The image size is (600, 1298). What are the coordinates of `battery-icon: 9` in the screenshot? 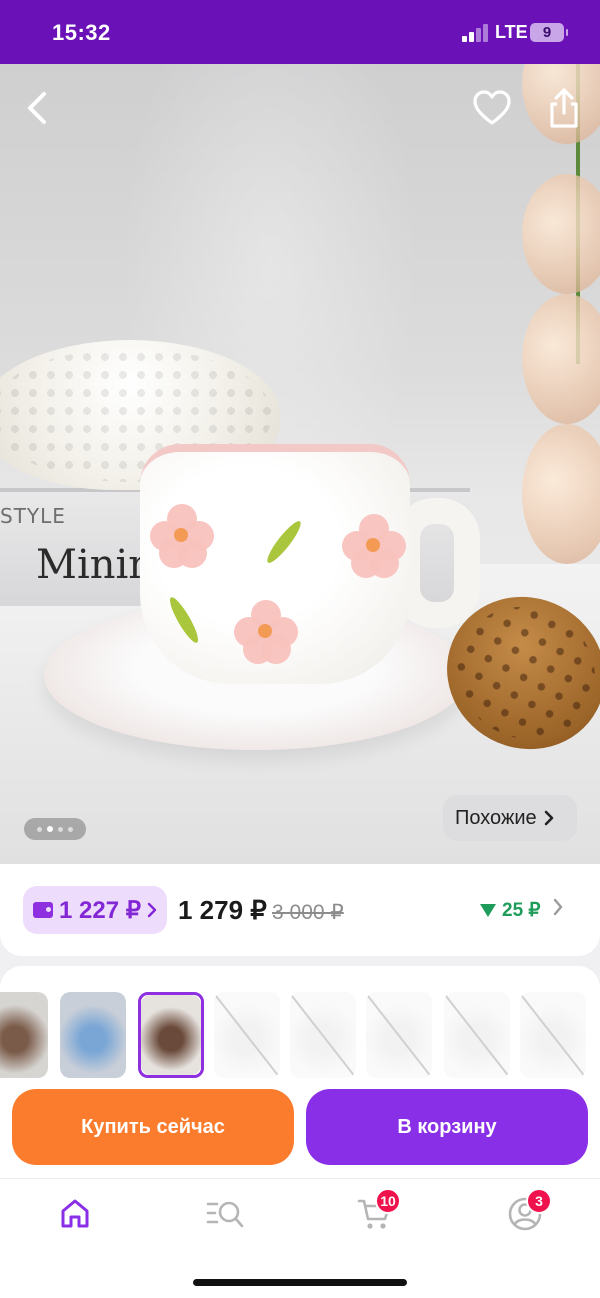 It's located at (549, 32).